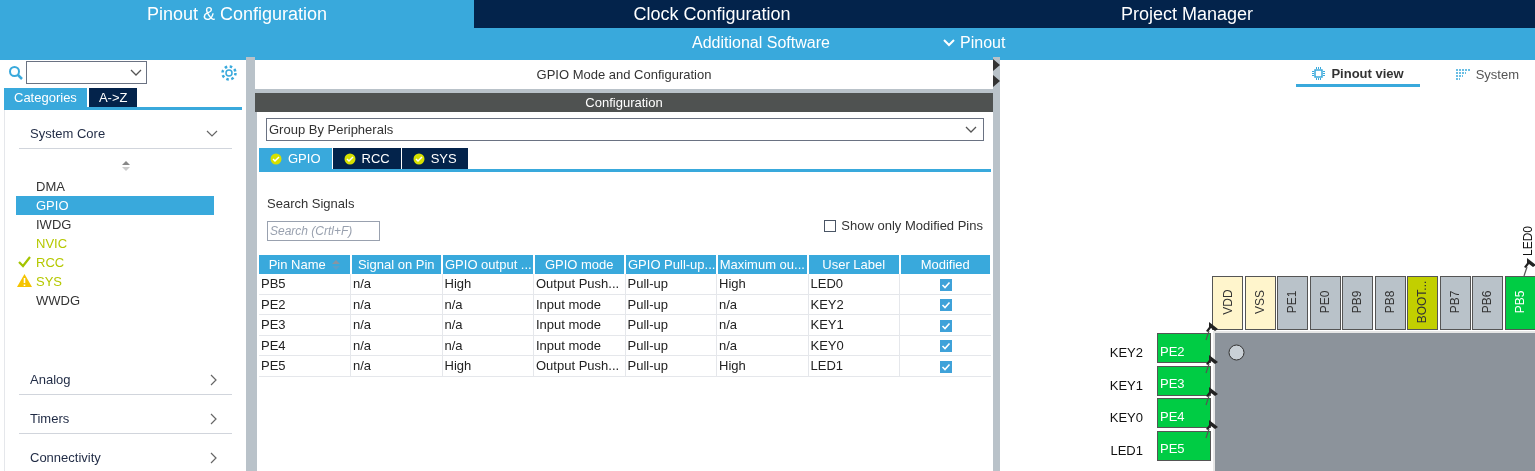 Image resolution: width=1535 pixels, height=471 pixels. What do you see at coordinates (854, 345) in the screenshot?
I see `table-cell: KEY0` at bounding box center [854, 345].